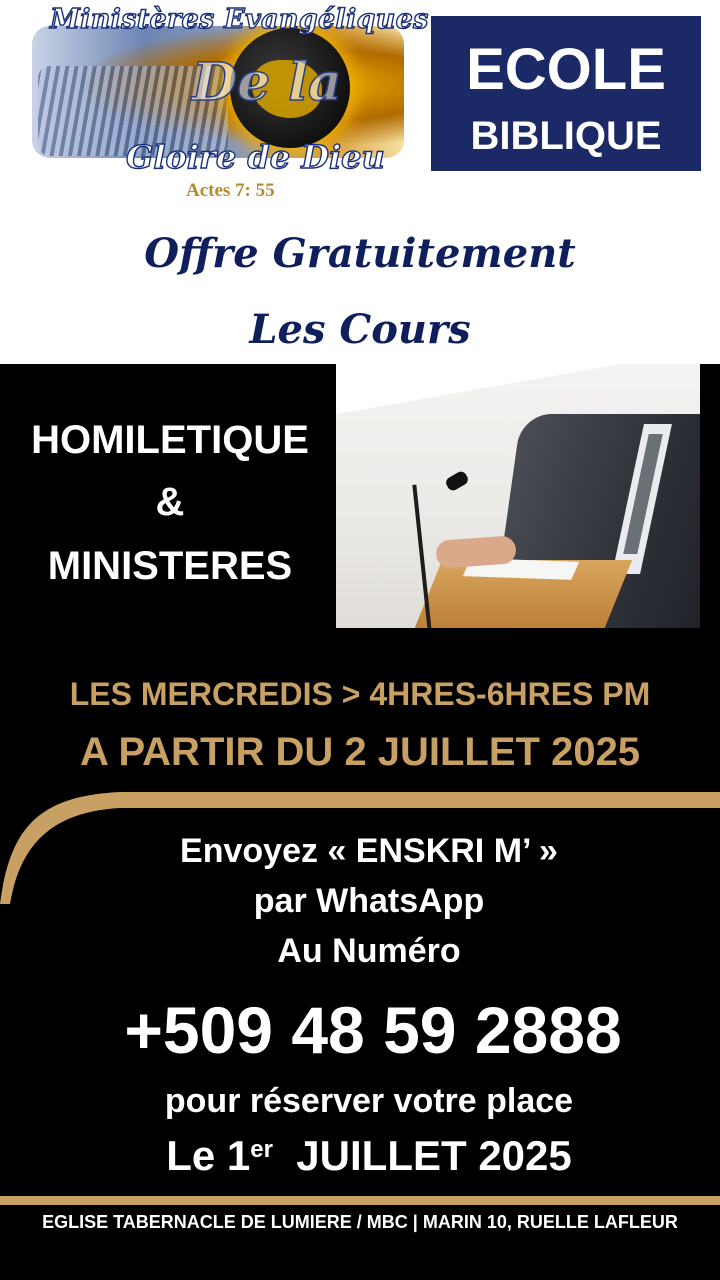 This screenshot has height=1280, width=720. I want to click on logo-title: Ministères Evangéliques, so click(239, 19).